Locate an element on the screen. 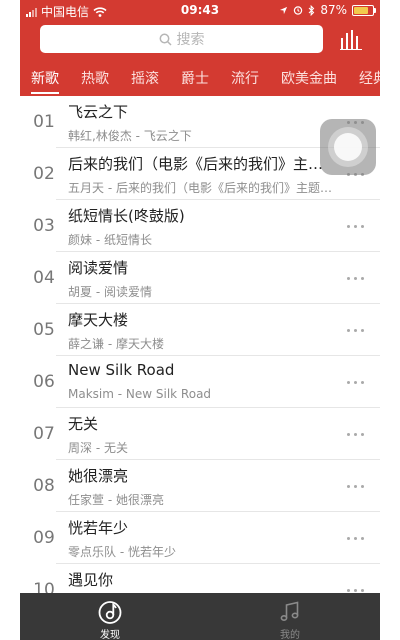 The image size is (400, 640). song-title: 遇见你 is located at coordinates (91, 580).